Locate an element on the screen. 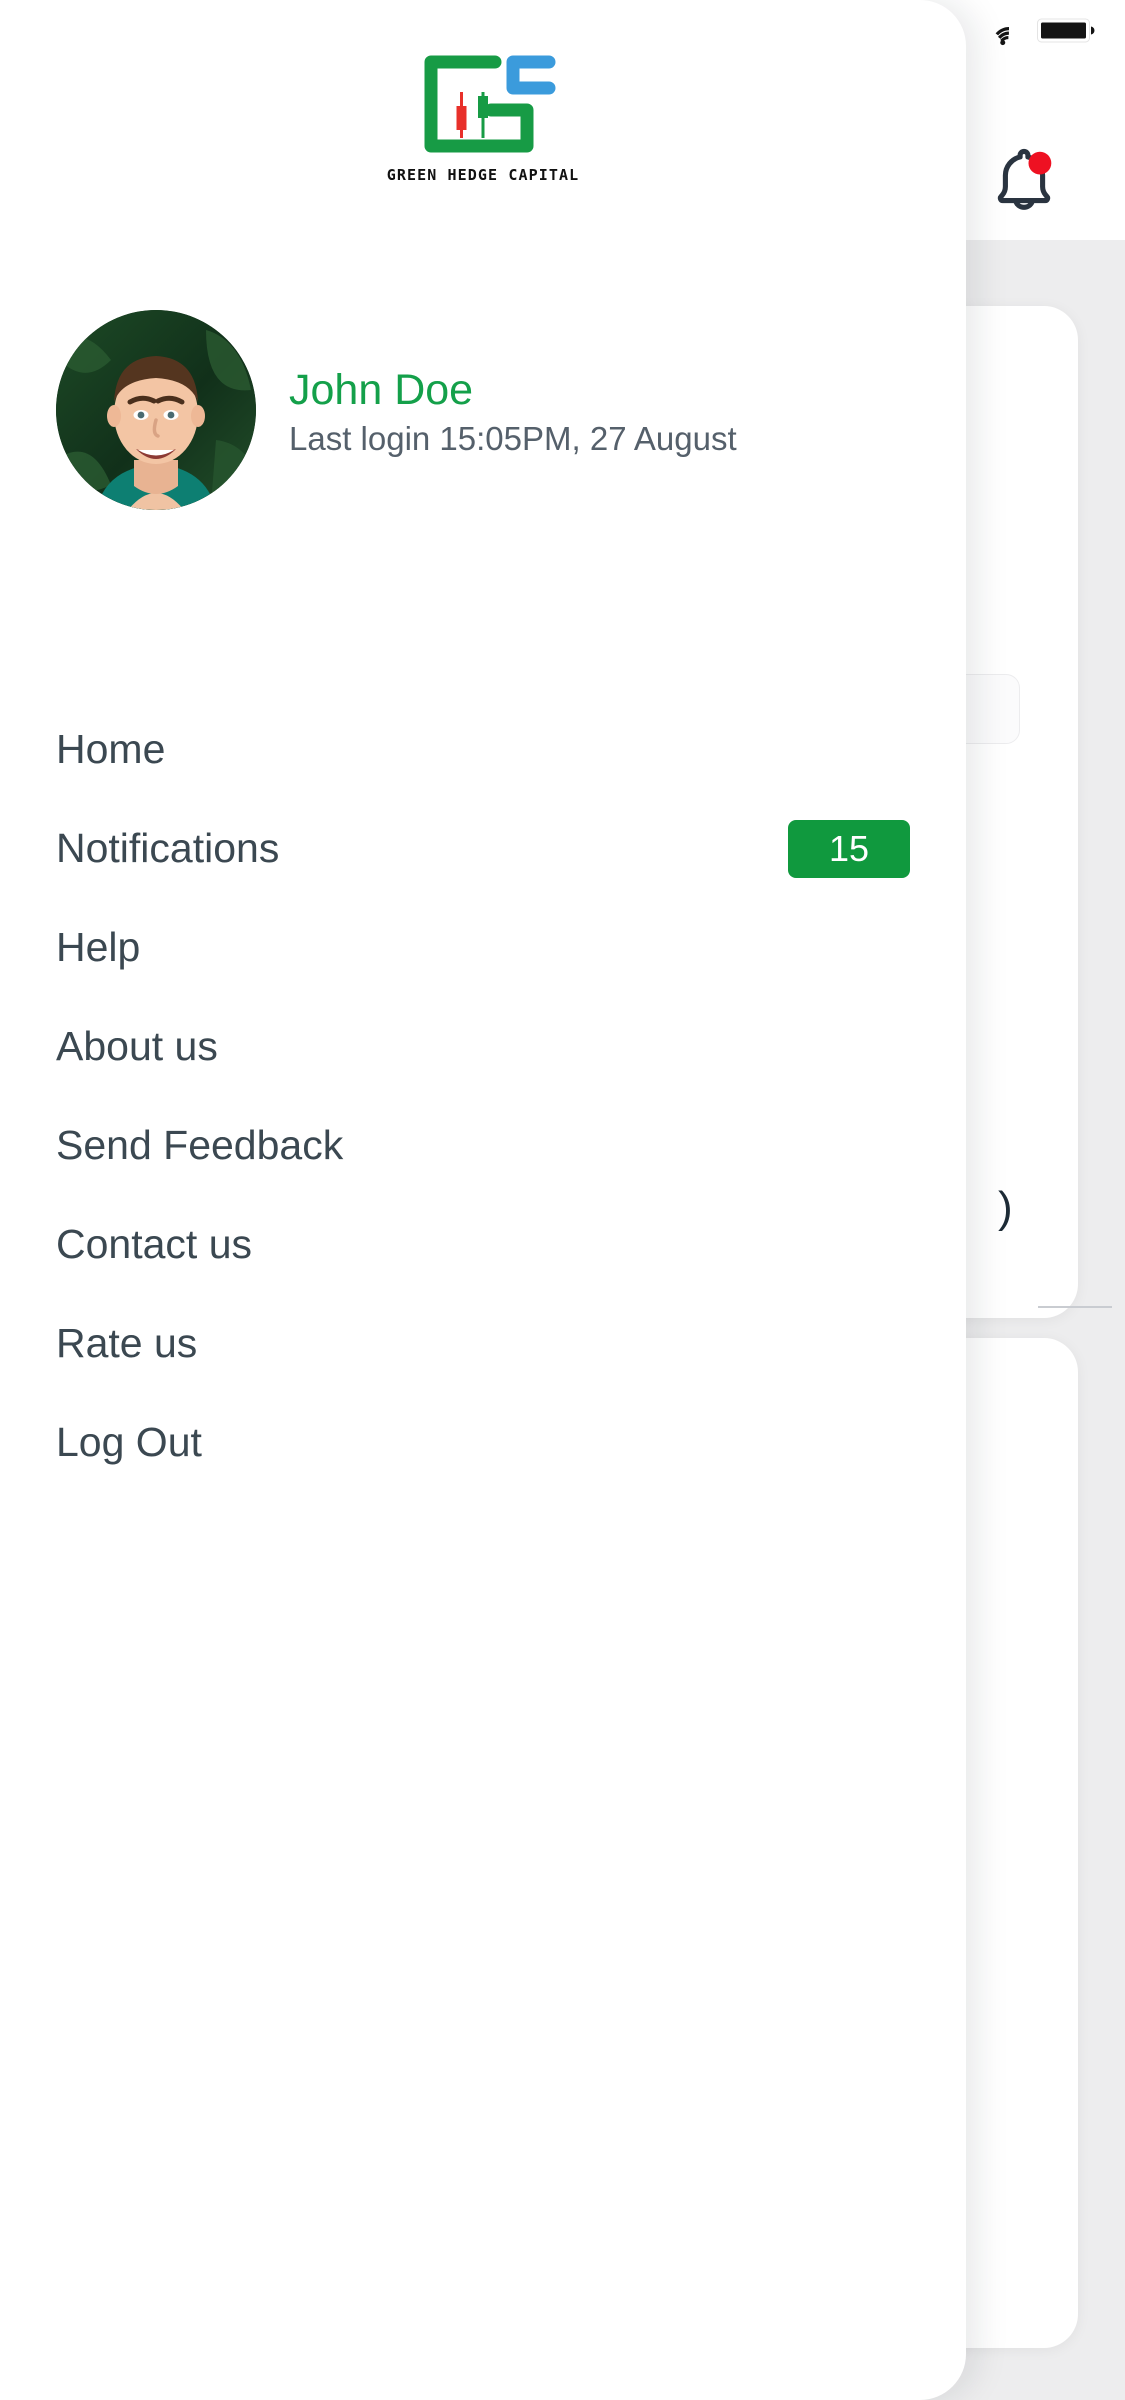 This screenshot has width=1125, height=2400. profile-text: John Doe Last login 15:05PM, 27 August is located at coordinates (513, 410).